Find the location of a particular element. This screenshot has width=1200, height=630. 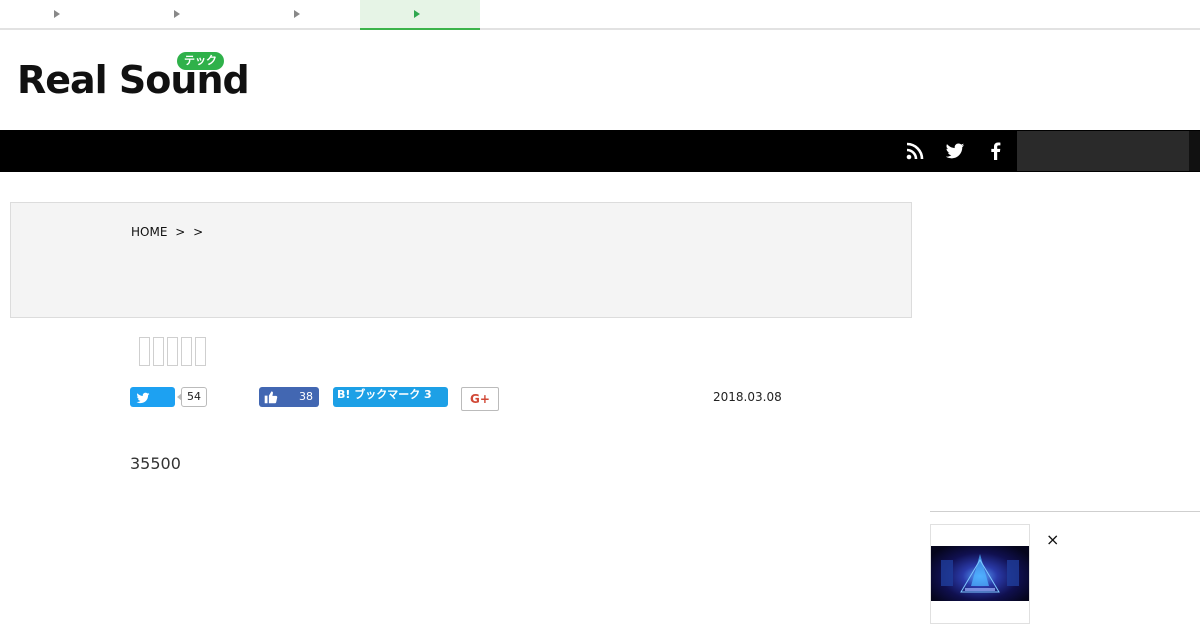

article-title is located at coordinates (174, 352).